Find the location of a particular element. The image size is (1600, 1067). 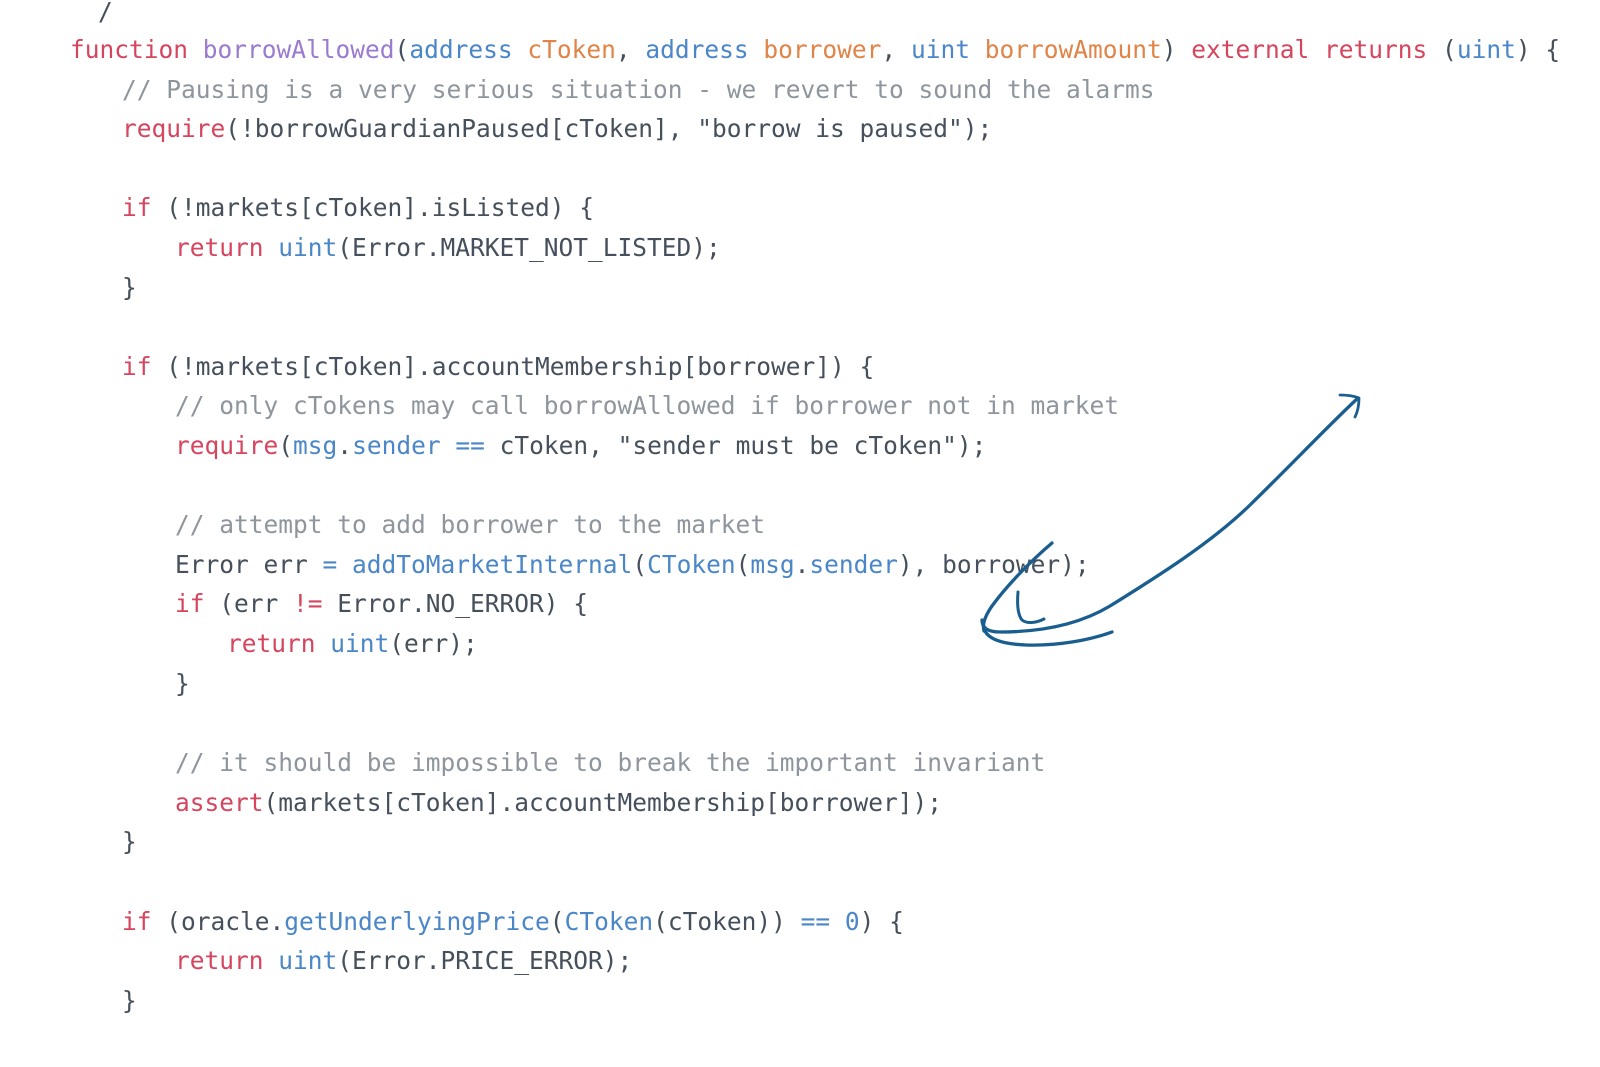

code-token: / is located at coordinates (105, 13).